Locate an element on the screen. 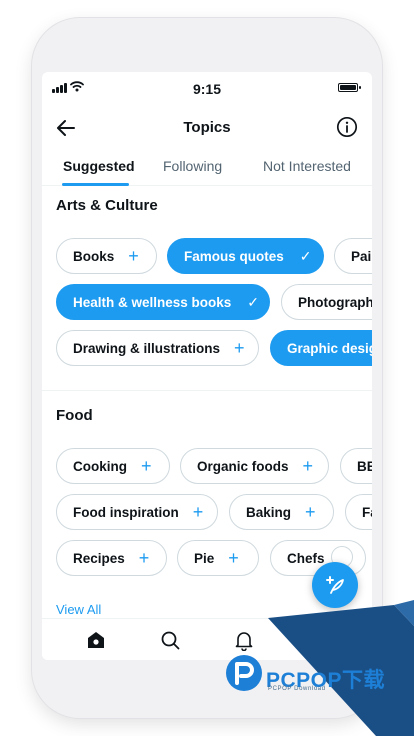 The image size is (414, 736). topic-chip: Recipes + is located at coordinates (111, 558).